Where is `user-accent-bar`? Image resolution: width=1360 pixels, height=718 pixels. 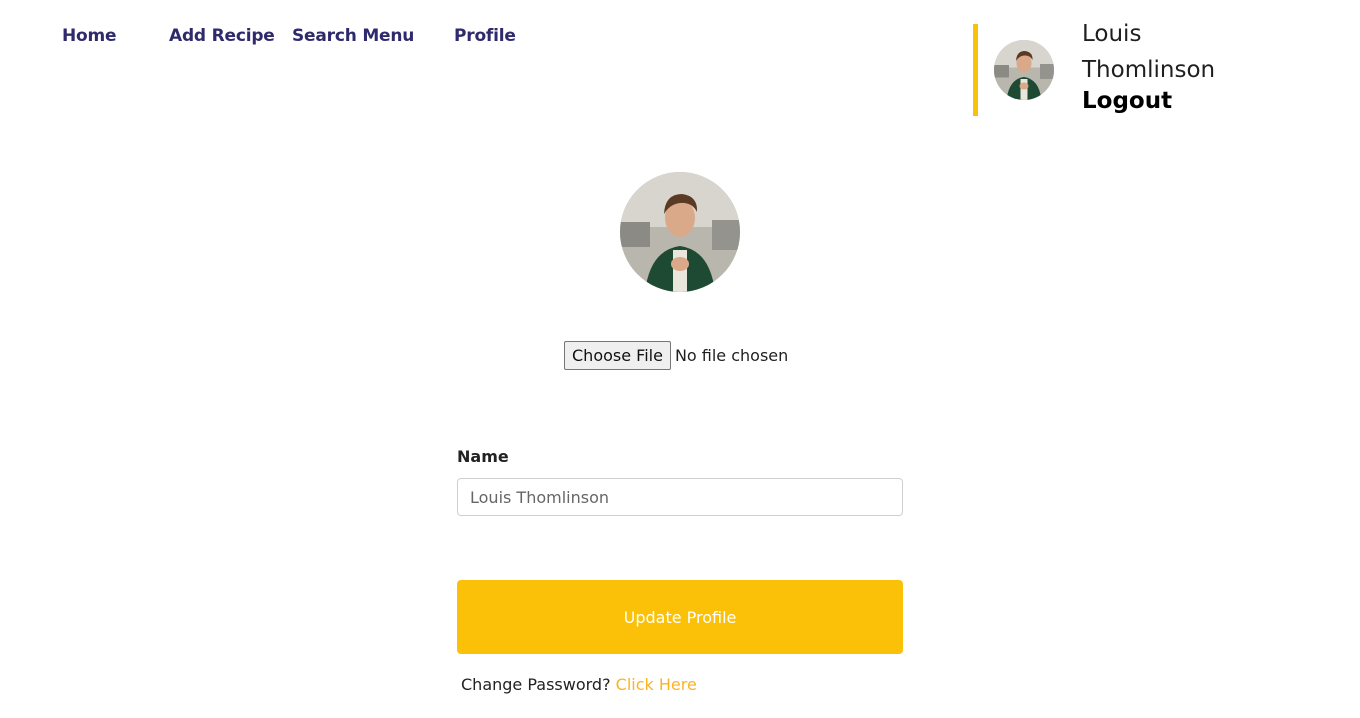
user-accent-bar is located at coordinates (975, 70).